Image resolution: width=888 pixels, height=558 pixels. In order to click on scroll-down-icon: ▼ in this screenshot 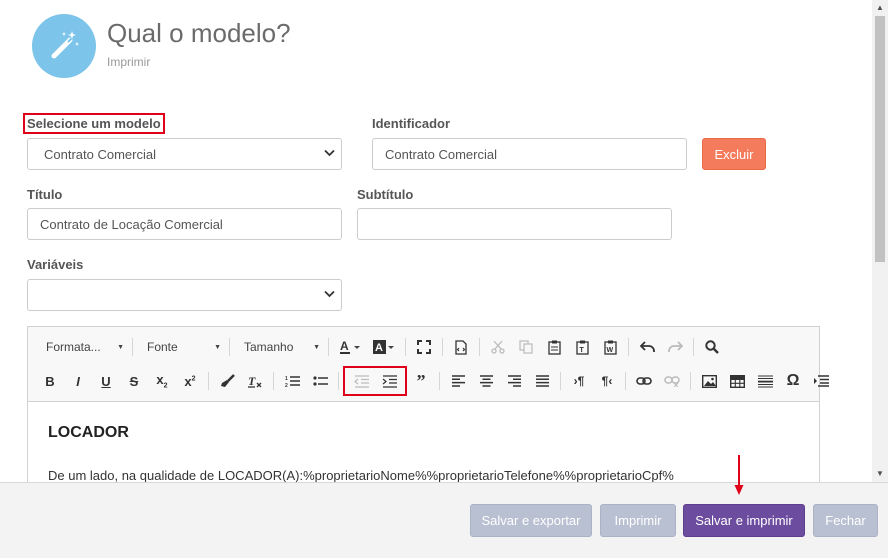, I will do `click(880, 474)`.